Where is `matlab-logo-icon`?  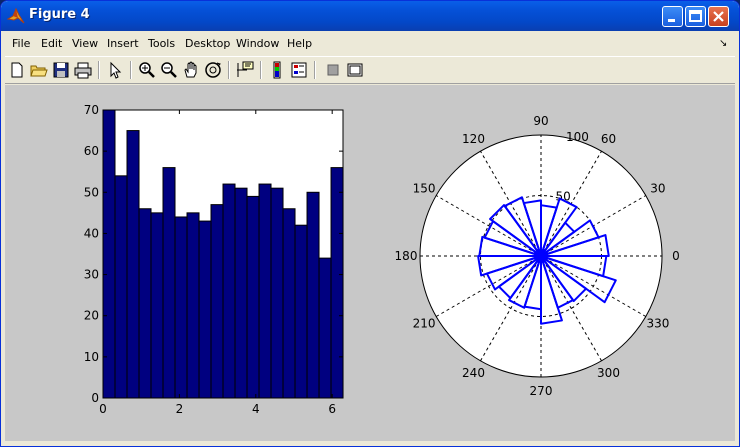
matlab-logo-icon is located at coordinates (16, 15).